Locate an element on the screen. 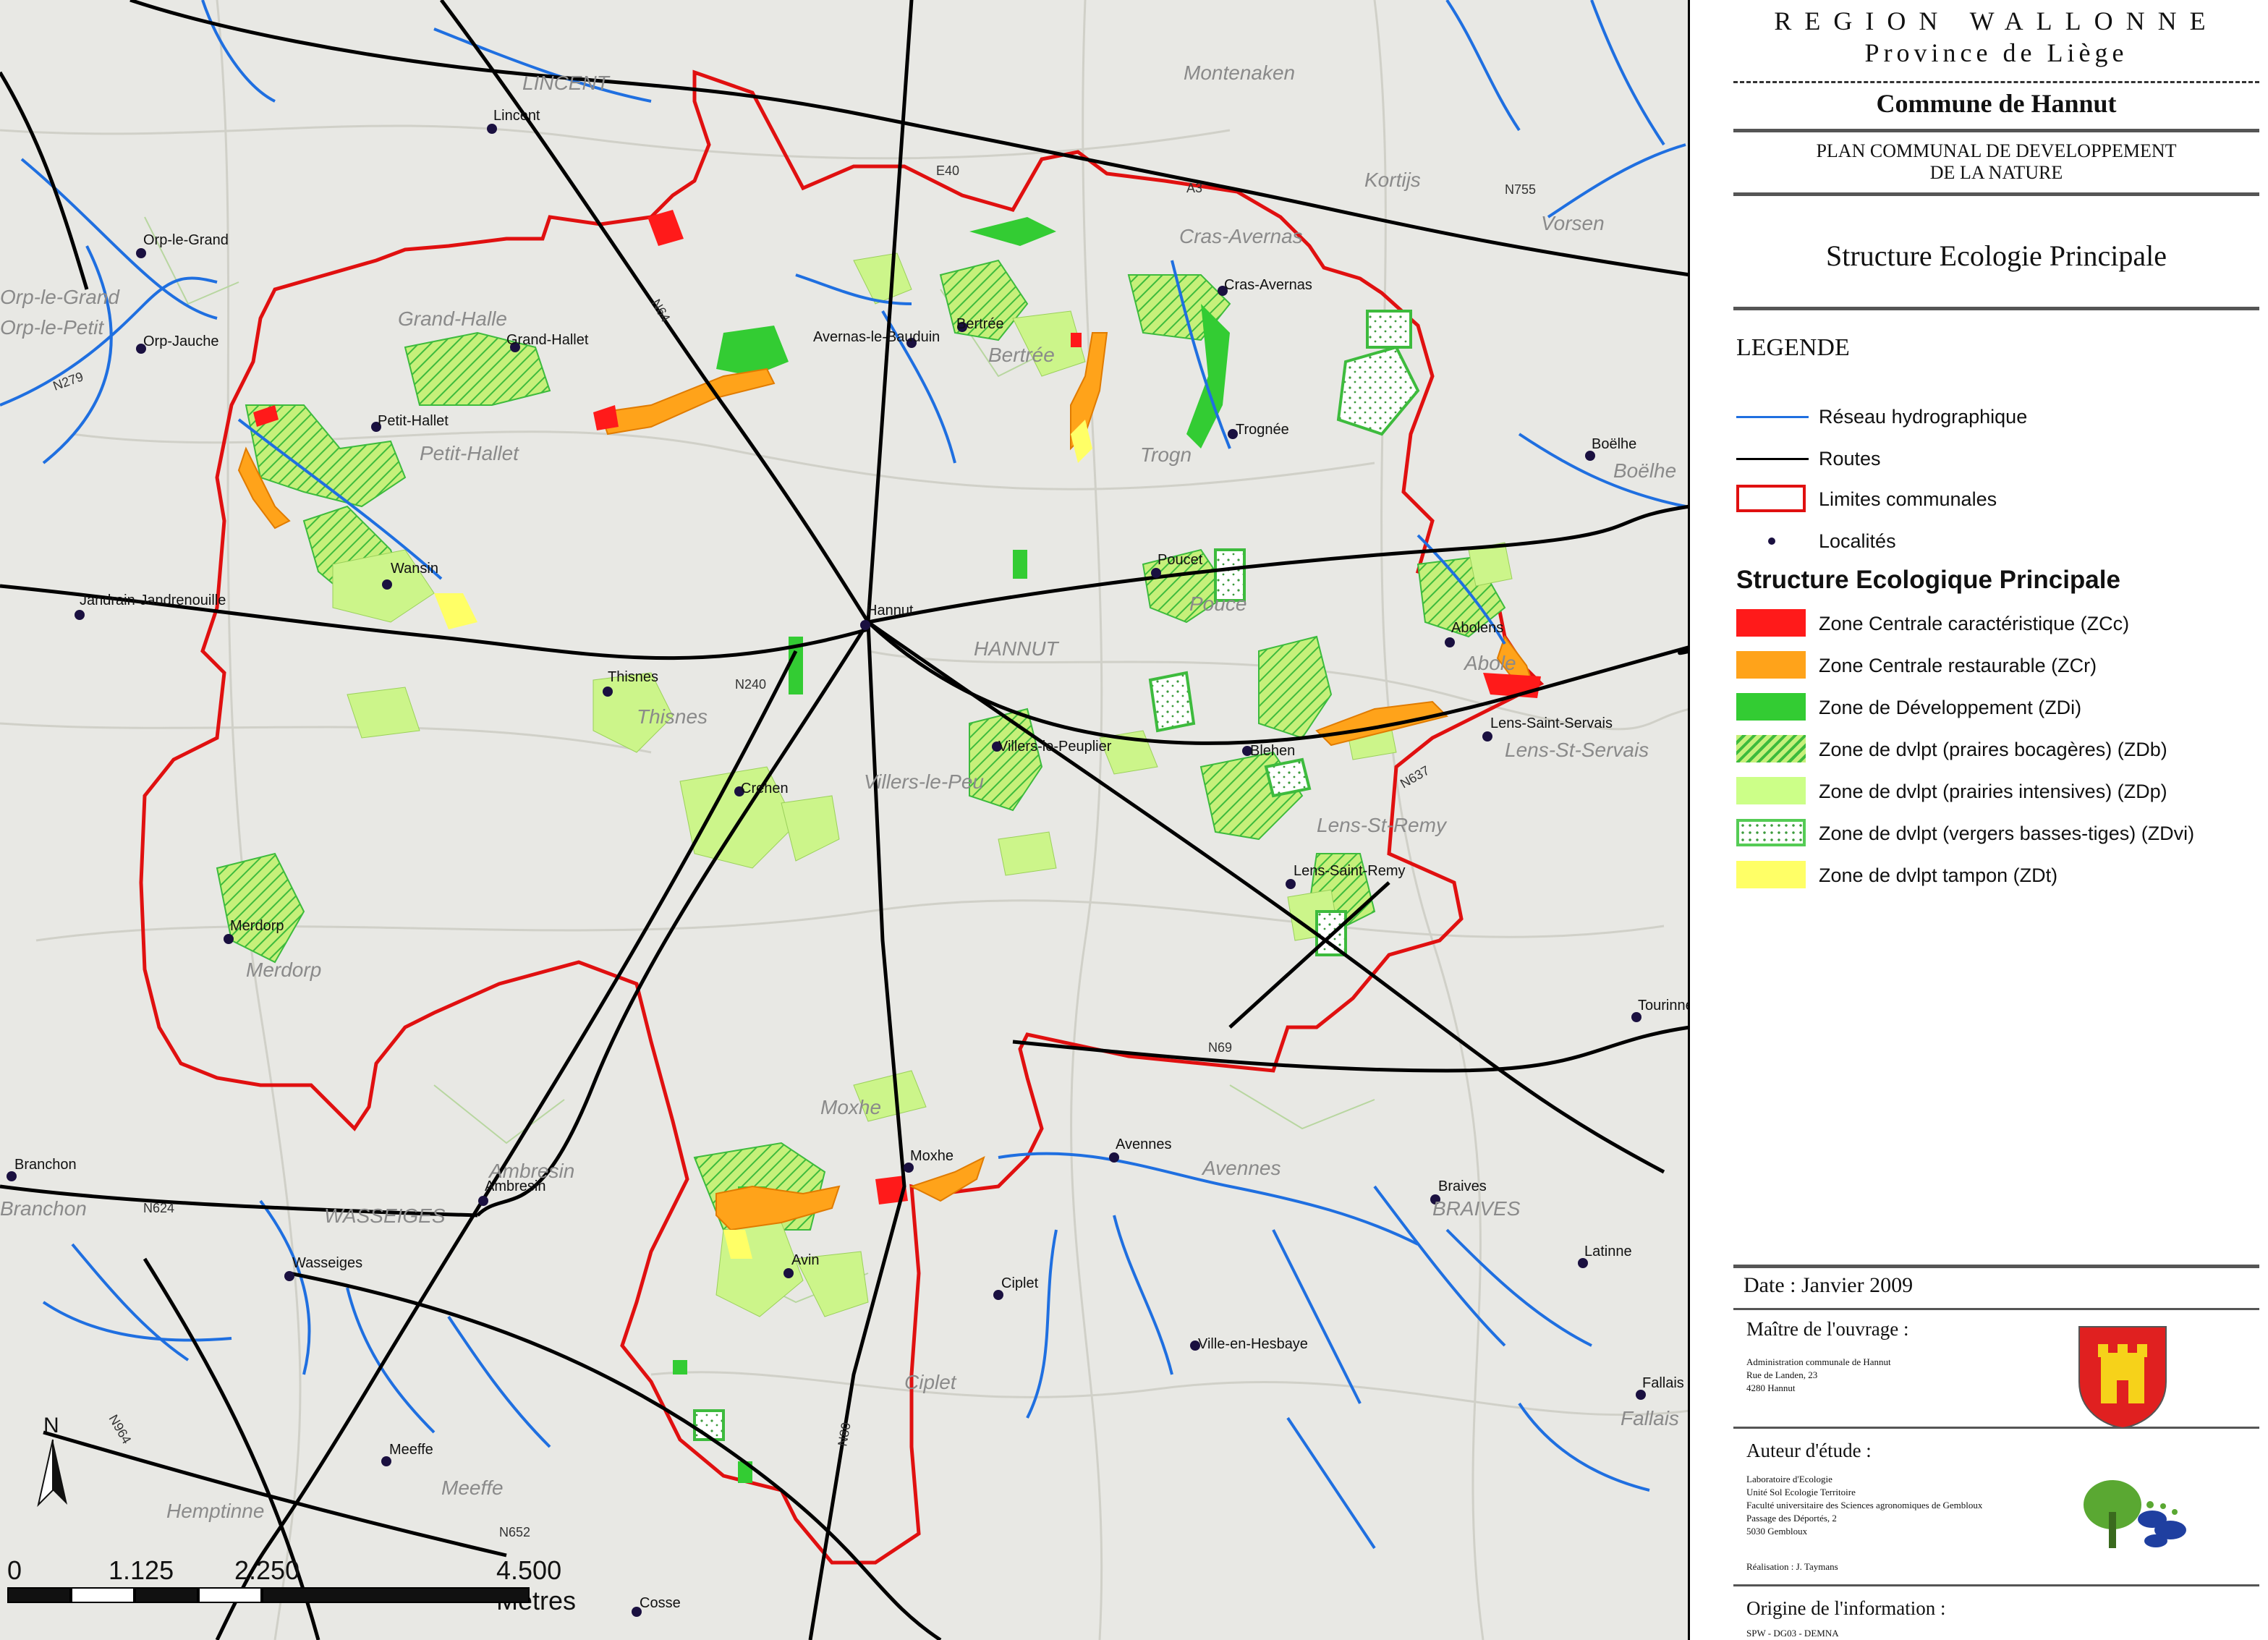  area-bertree: Bertrée is located at coordinates (1021, 355).